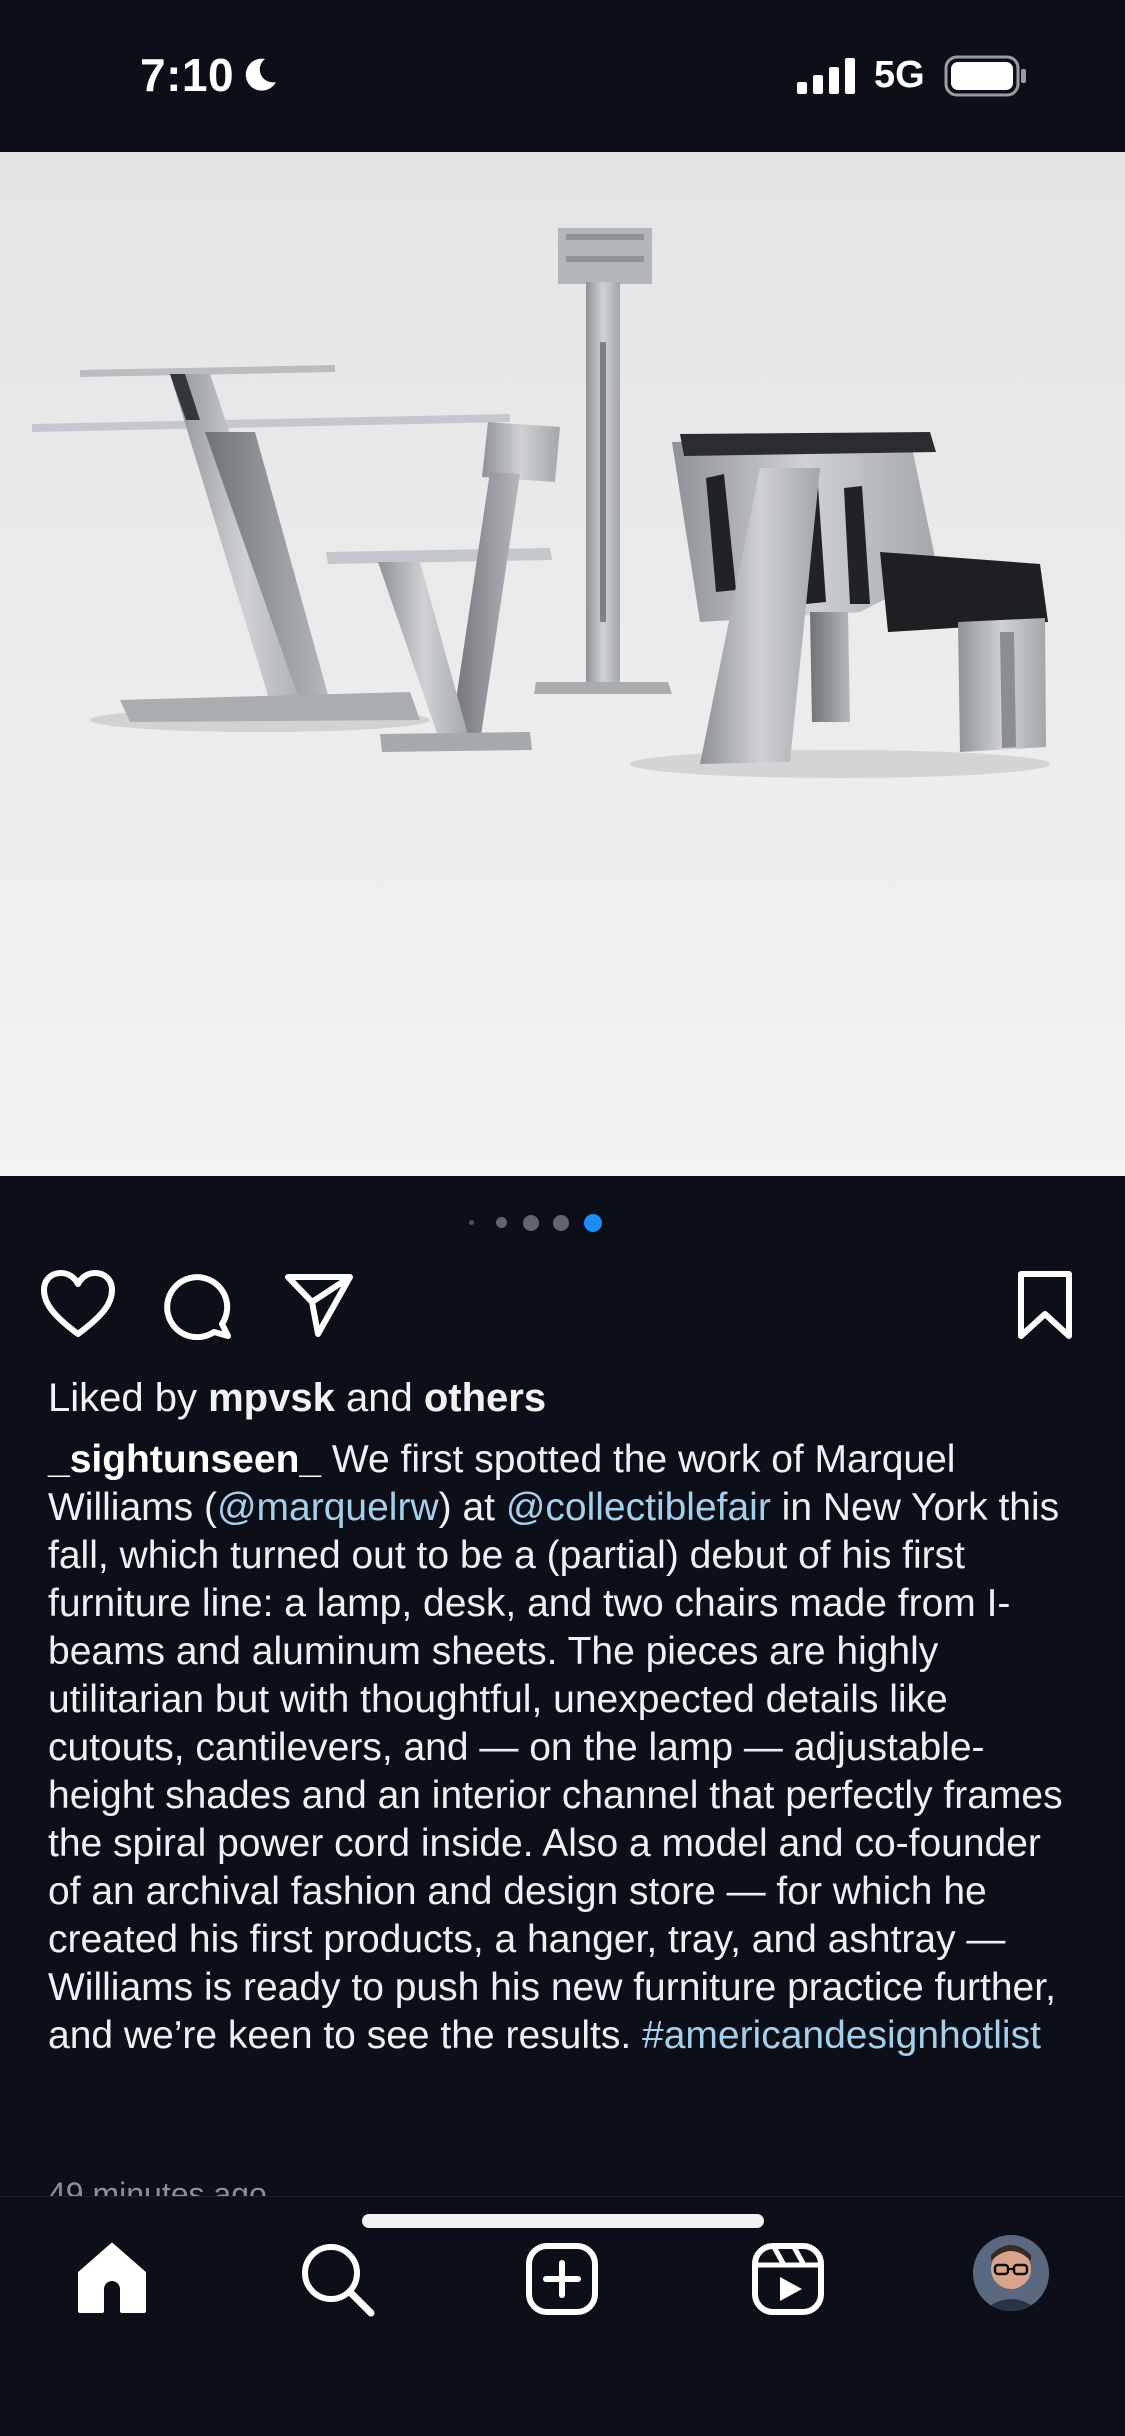 The image size is (1125, 2436). What do you see at coordinates (184, 1459) in the screenshot?
I see `caption-username: _sightunseen_` at bounding box center [184, 1459].